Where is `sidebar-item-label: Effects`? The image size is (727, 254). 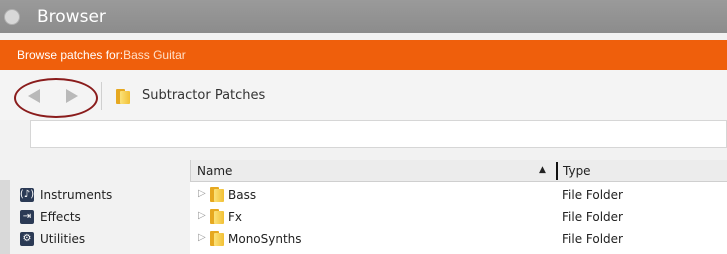
sidebar-item-label: Effects is located at coordinates (60, 217).